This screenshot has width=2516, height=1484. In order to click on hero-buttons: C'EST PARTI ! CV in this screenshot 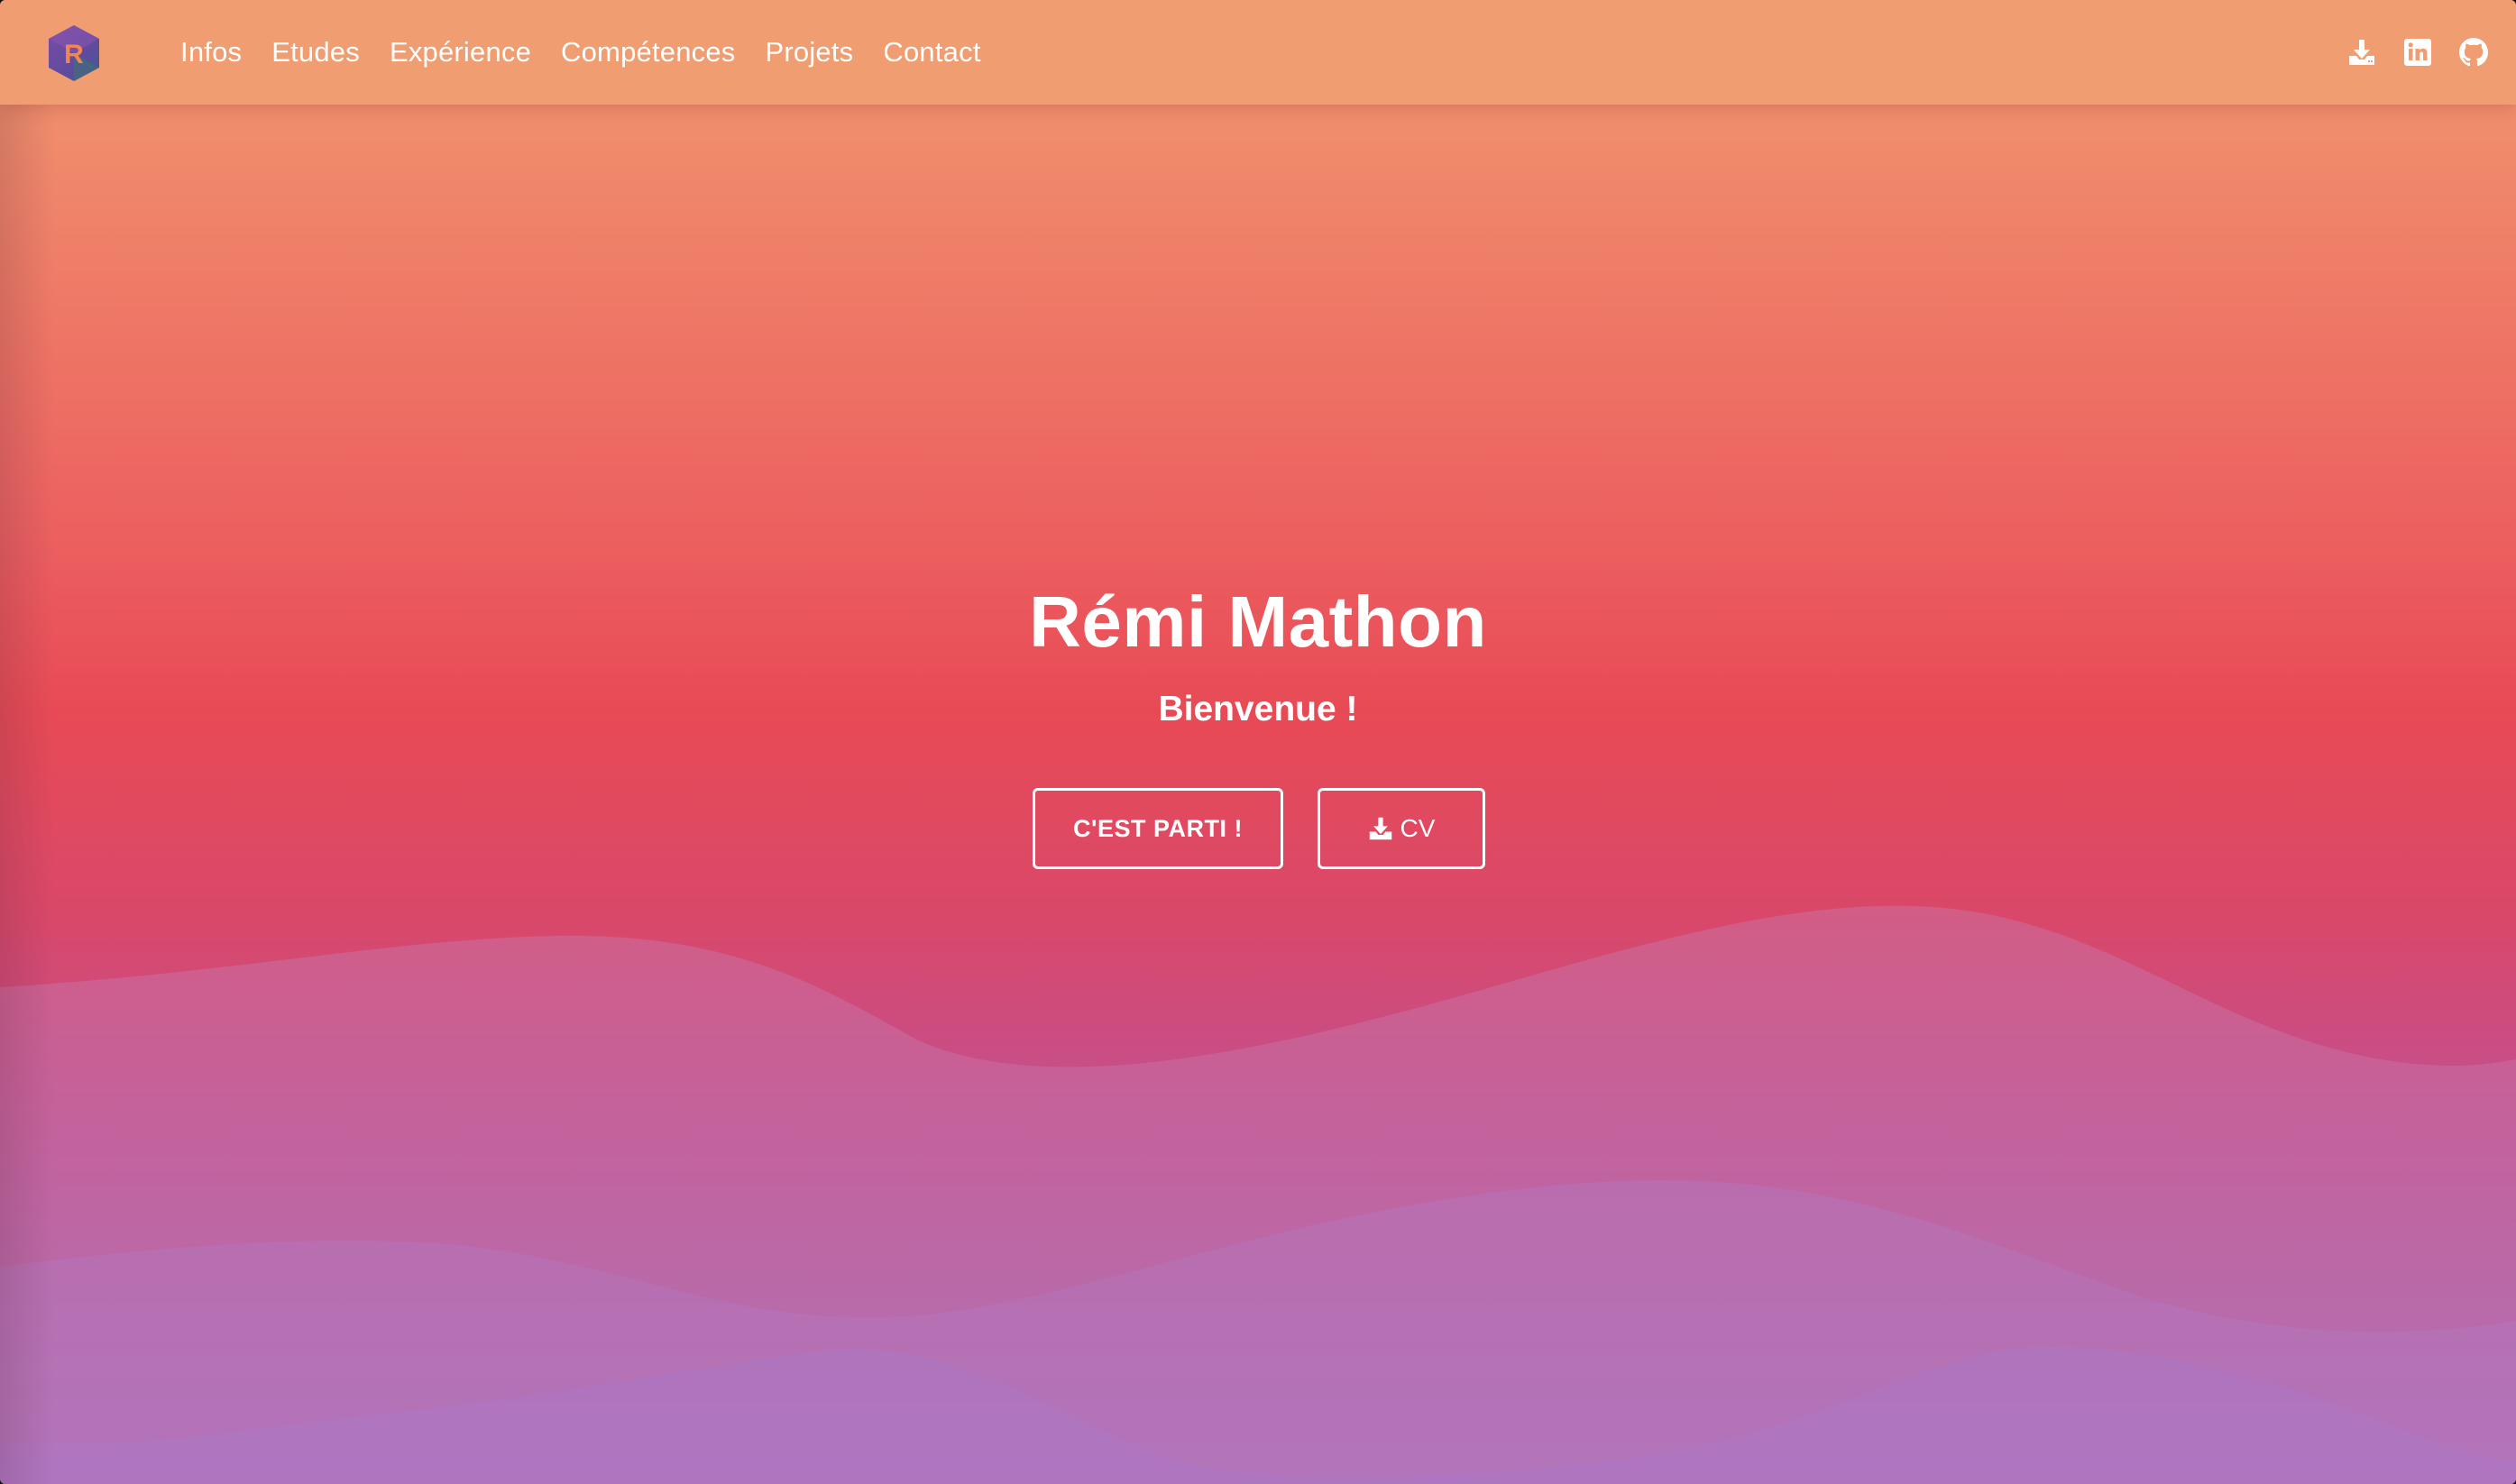, I will do `click(1258, 828)`.